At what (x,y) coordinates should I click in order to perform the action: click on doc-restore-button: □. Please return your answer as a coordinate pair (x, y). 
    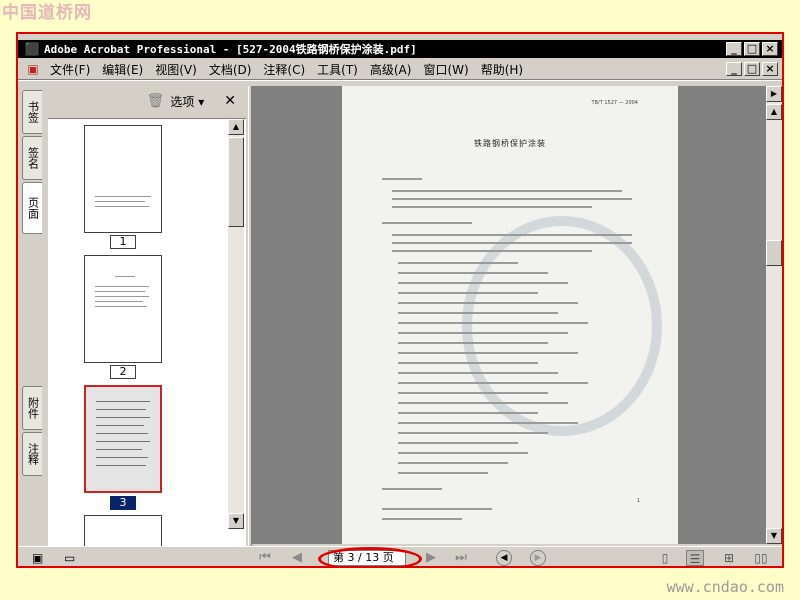
    Looking at the image, I should click on (752, 69).